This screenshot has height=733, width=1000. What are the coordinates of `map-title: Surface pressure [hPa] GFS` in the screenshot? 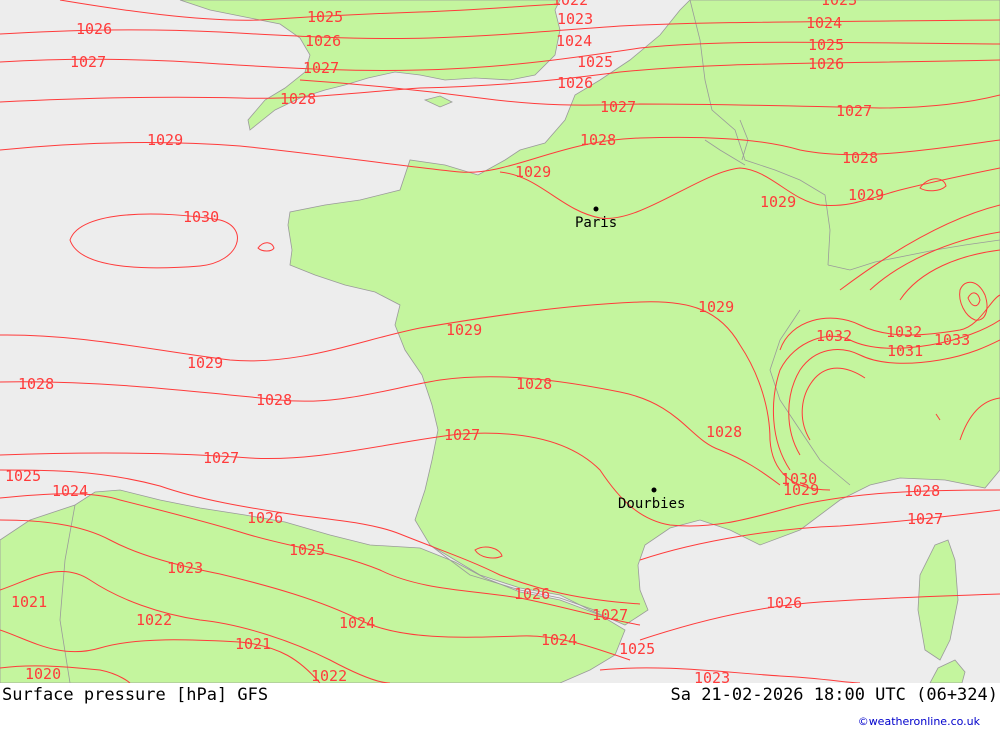 It's located at (135, 695).